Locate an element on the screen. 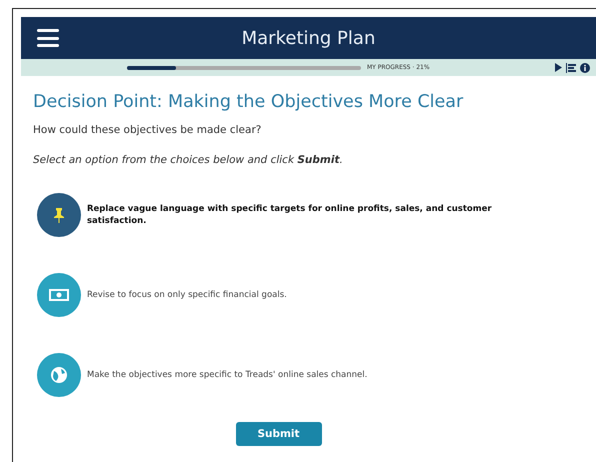 The width and height of the screenshot is (596, 462). option-text: Make the objectives more specific to Treads' online sales channel. is located at coordinates (227, 375).